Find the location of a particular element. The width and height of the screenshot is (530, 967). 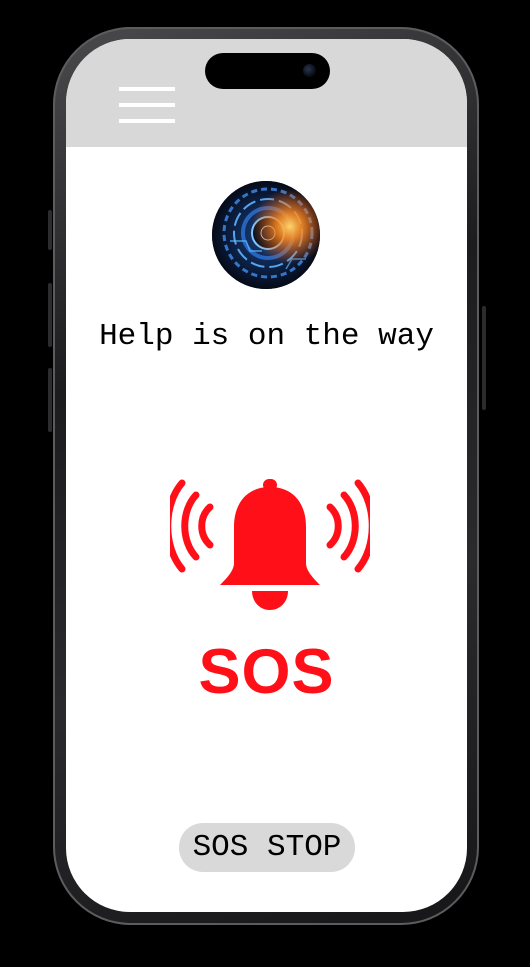

right-wave-inner is located at coordinates (334, 526).